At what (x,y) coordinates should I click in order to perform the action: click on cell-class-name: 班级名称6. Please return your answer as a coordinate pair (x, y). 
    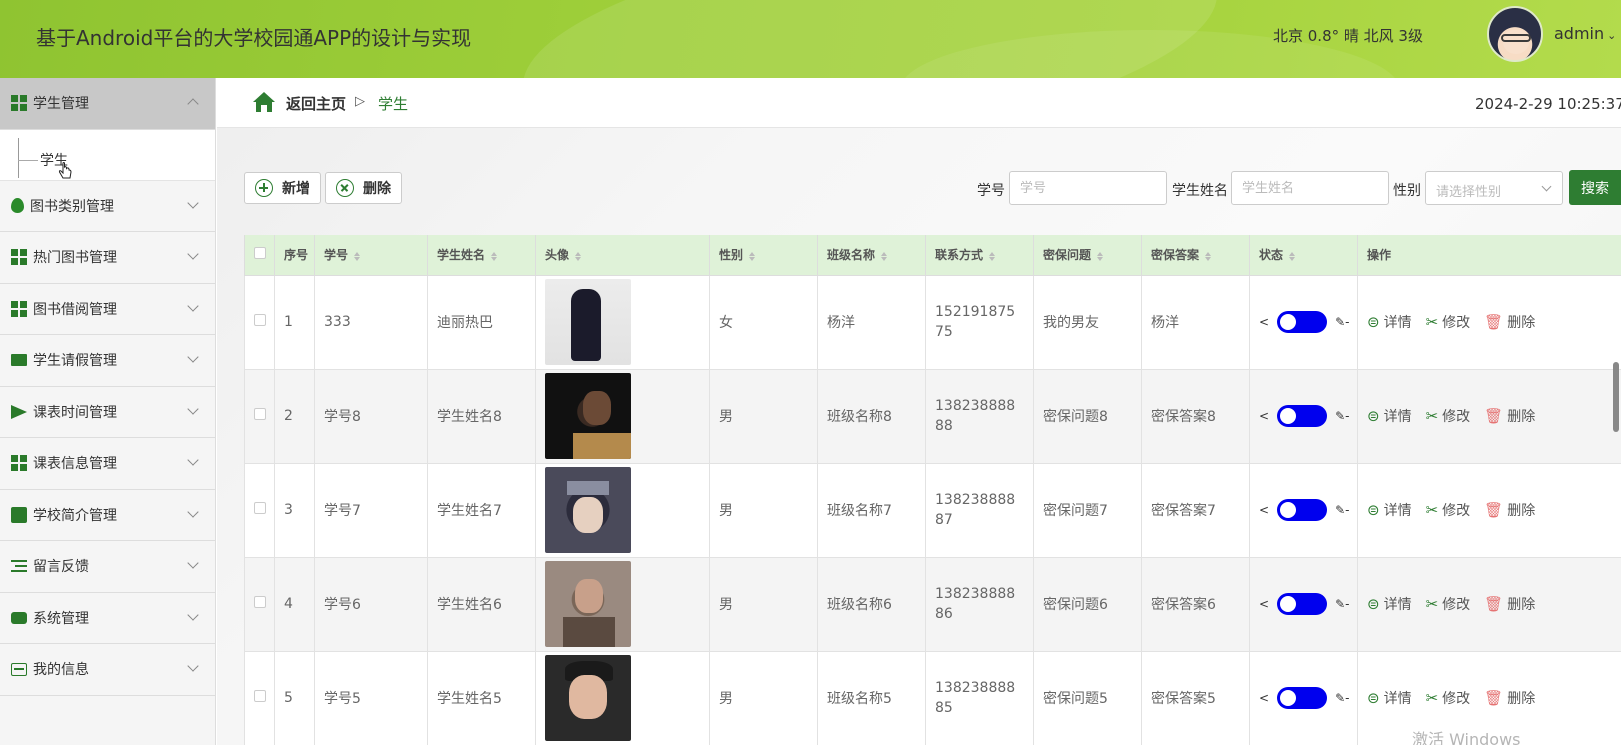
    Looking at the image, I should click on (871, 604).